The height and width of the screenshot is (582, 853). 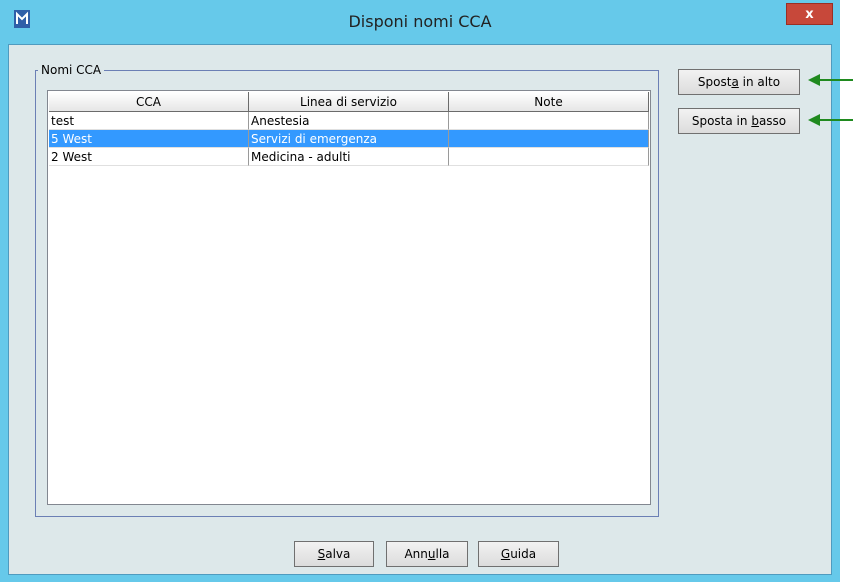 What do you see at coordinates (759, 82) in the screenshot?
I see `move-up-label-b: in alto` at bounding box center [759, 82].